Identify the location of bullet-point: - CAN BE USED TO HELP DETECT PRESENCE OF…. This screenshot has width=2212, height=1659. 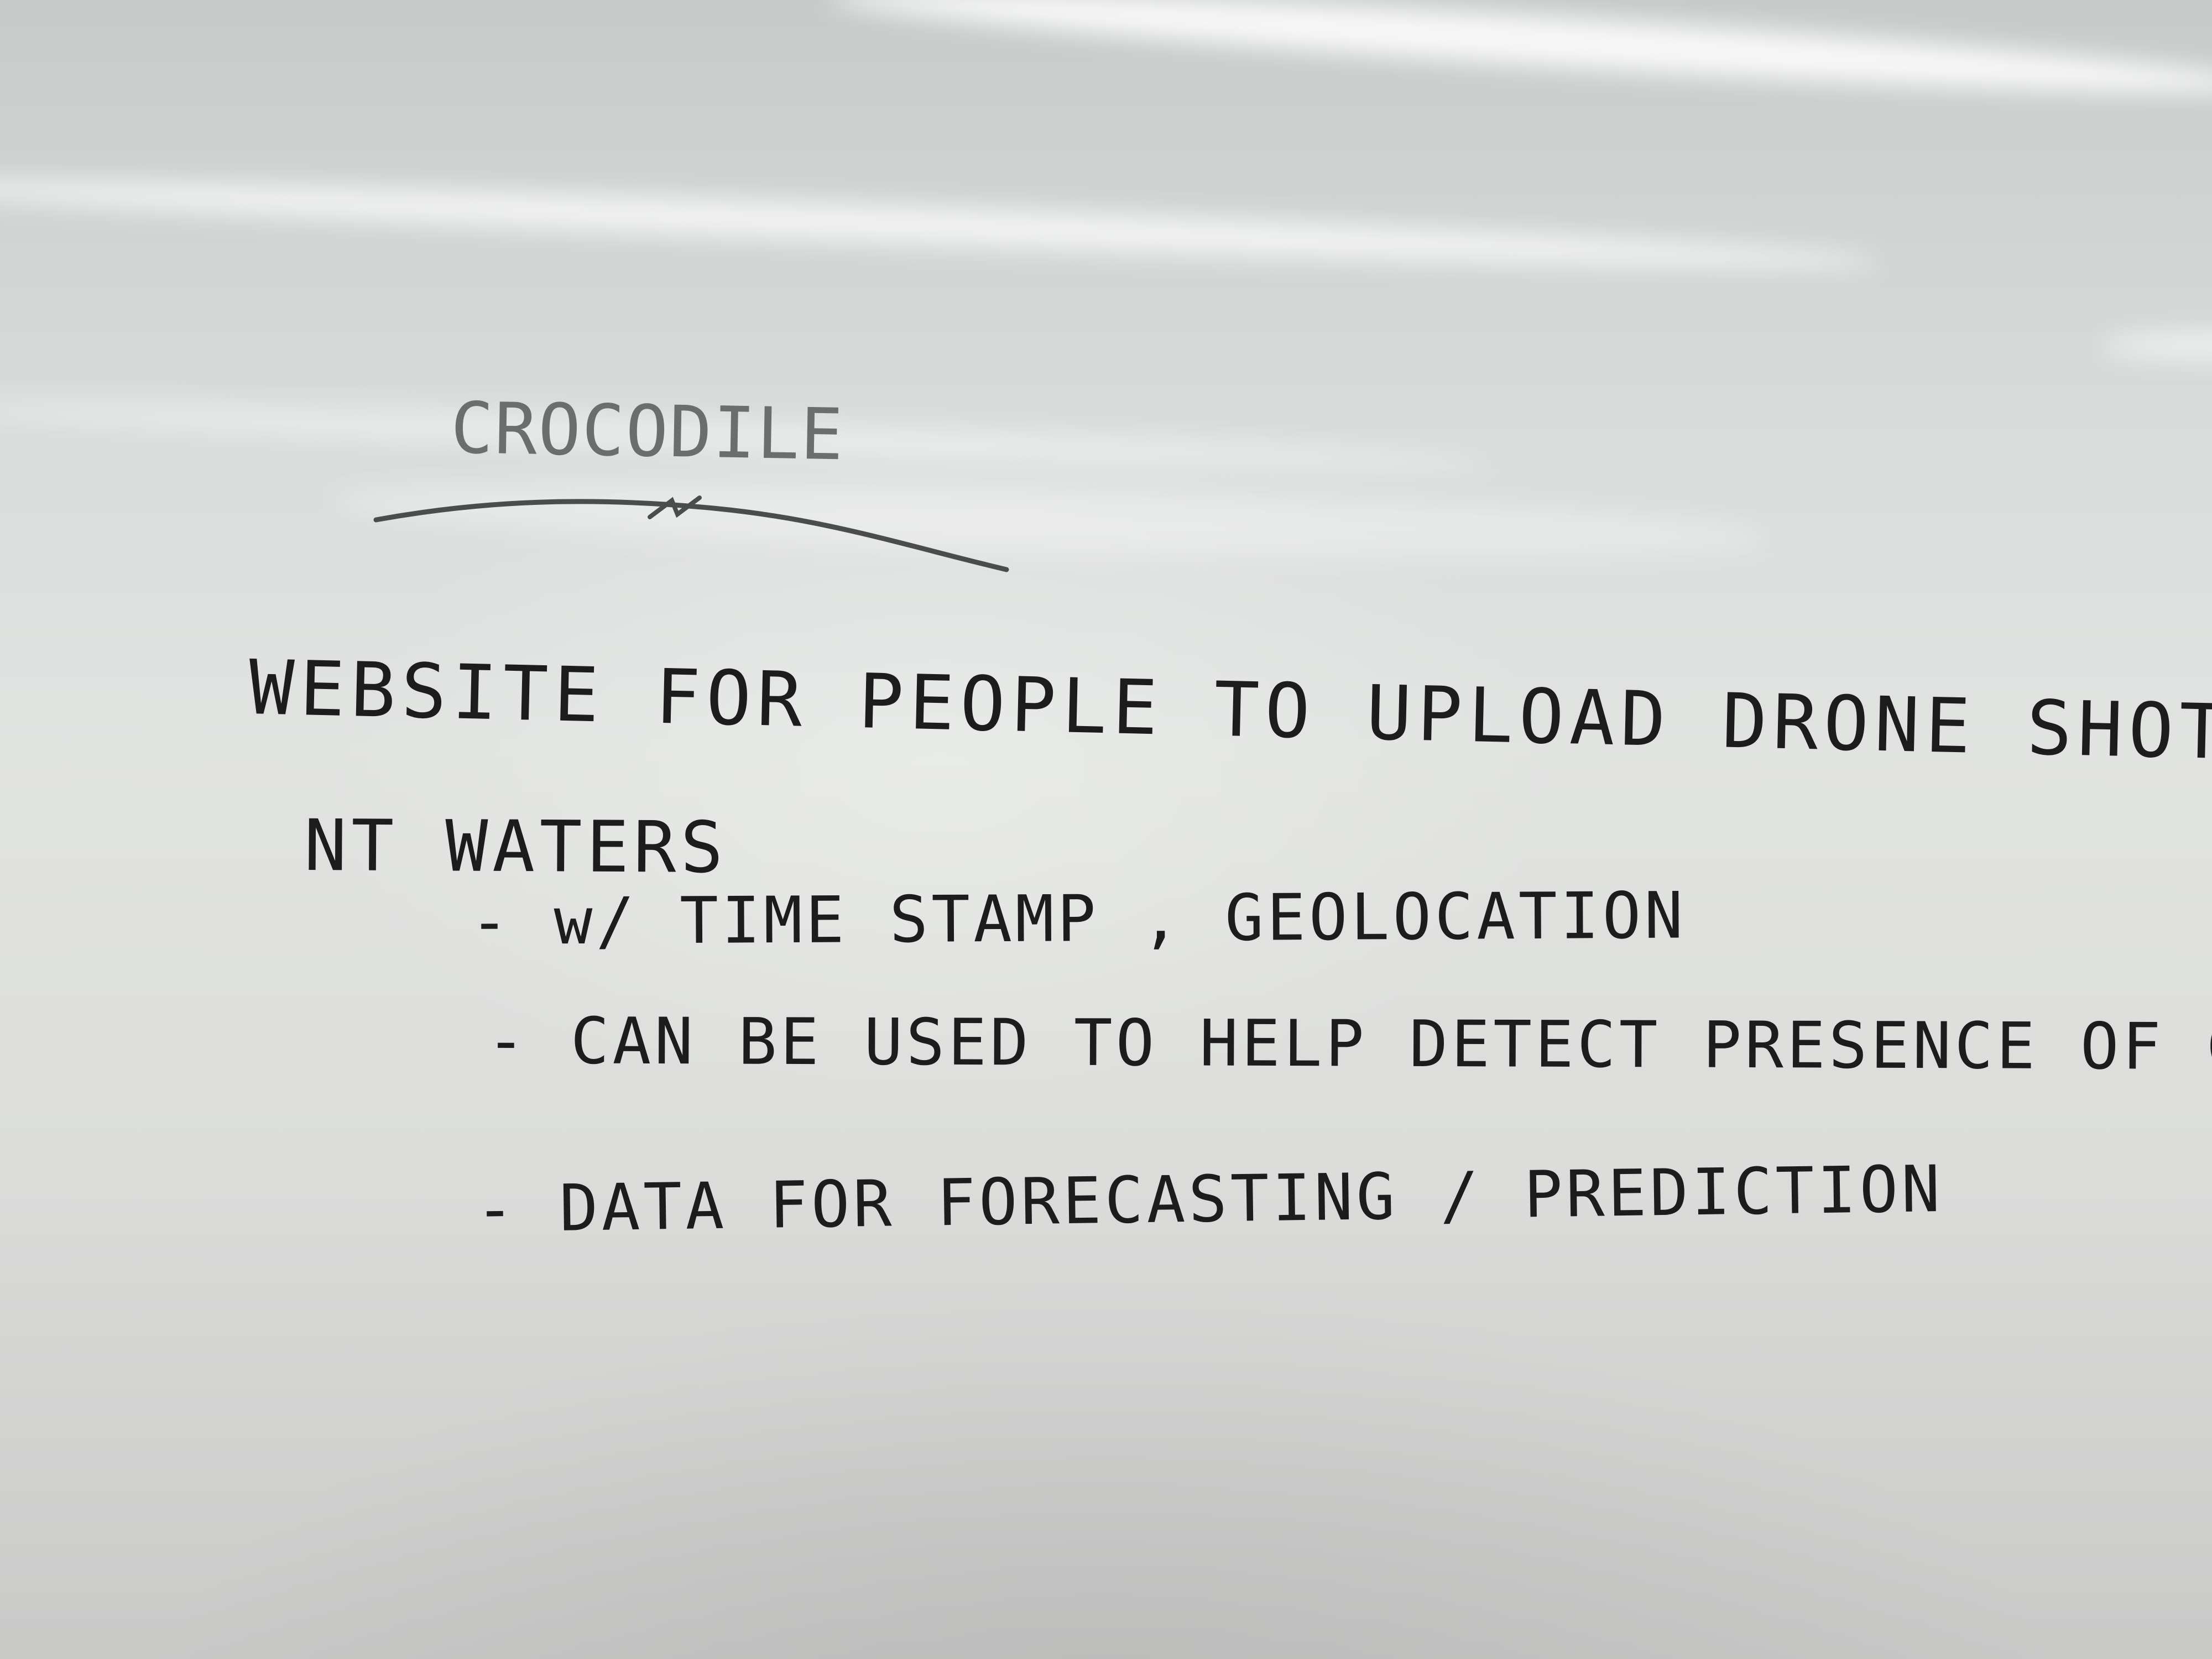
(1349, 1045).